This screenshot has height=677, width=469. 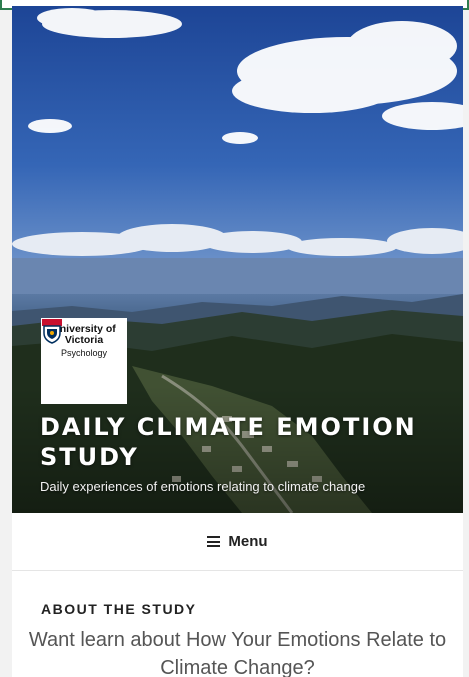 I want to click on section-heading: ABOUT THE STUDY, so click(x=119, y=609).